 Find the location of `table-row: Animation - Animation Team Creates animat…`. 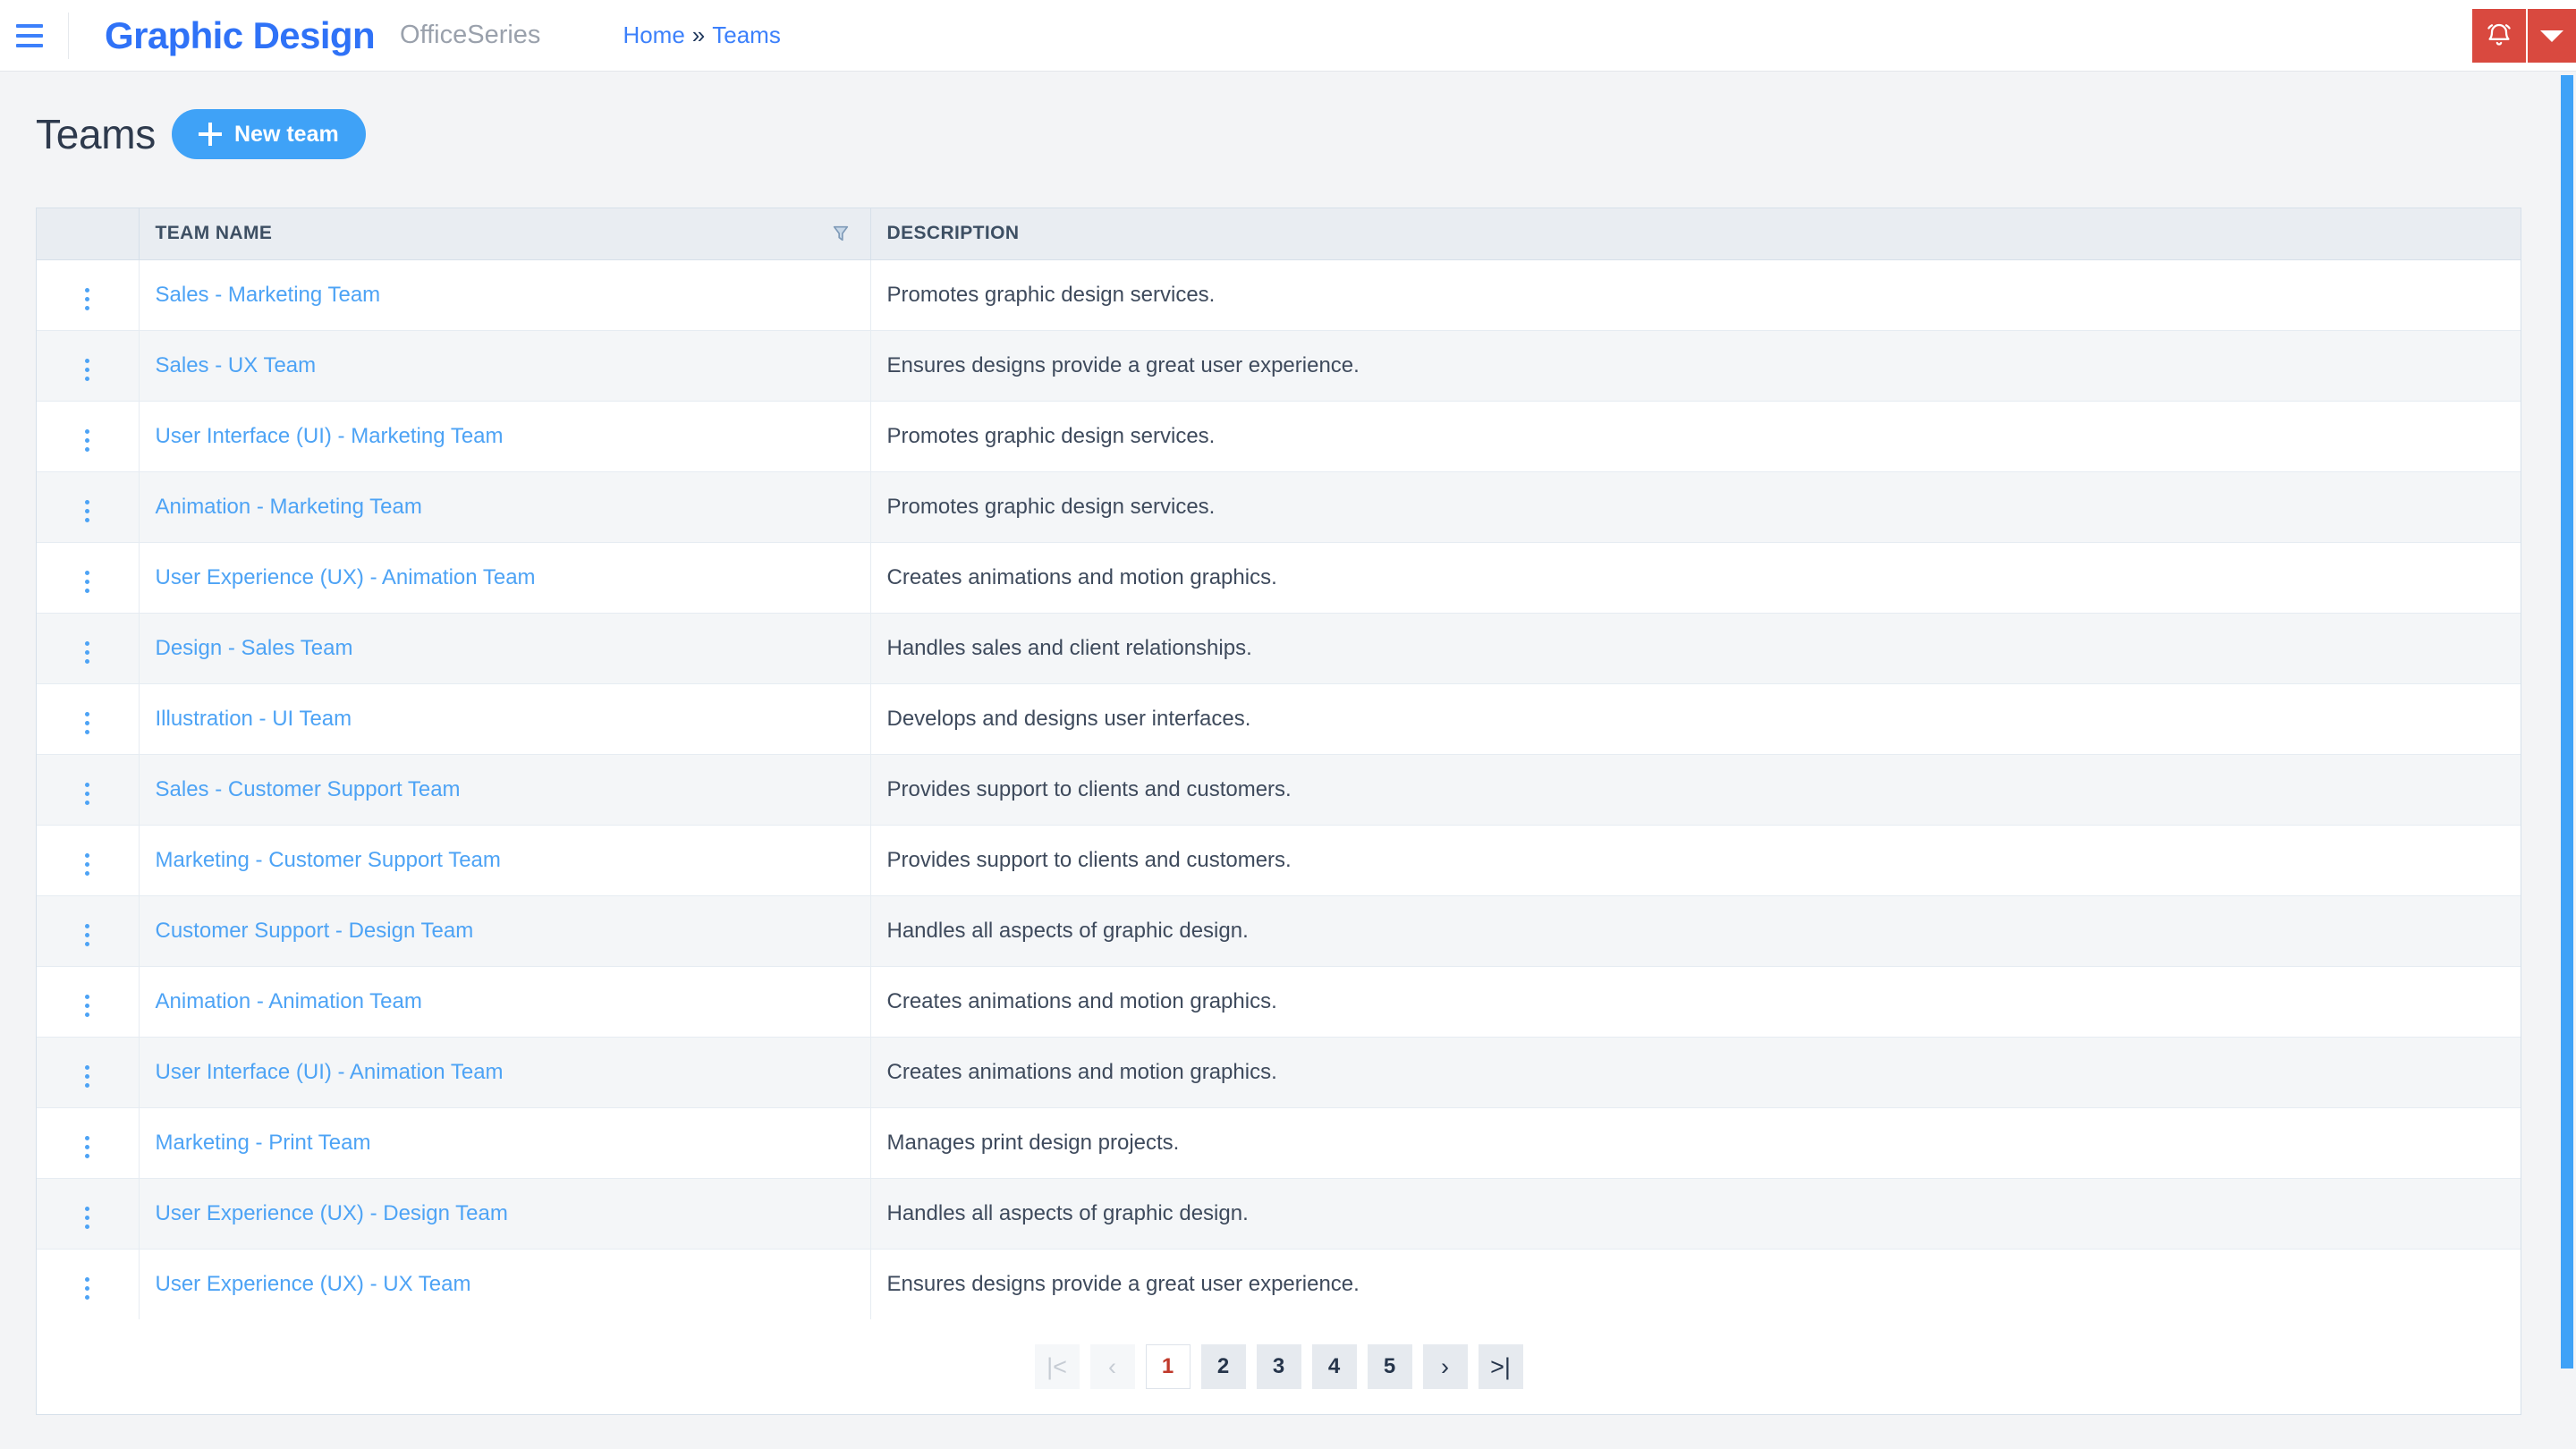

table-row: Animation - Animation Team Creates animat… is located at coordinates (1279, 1002).